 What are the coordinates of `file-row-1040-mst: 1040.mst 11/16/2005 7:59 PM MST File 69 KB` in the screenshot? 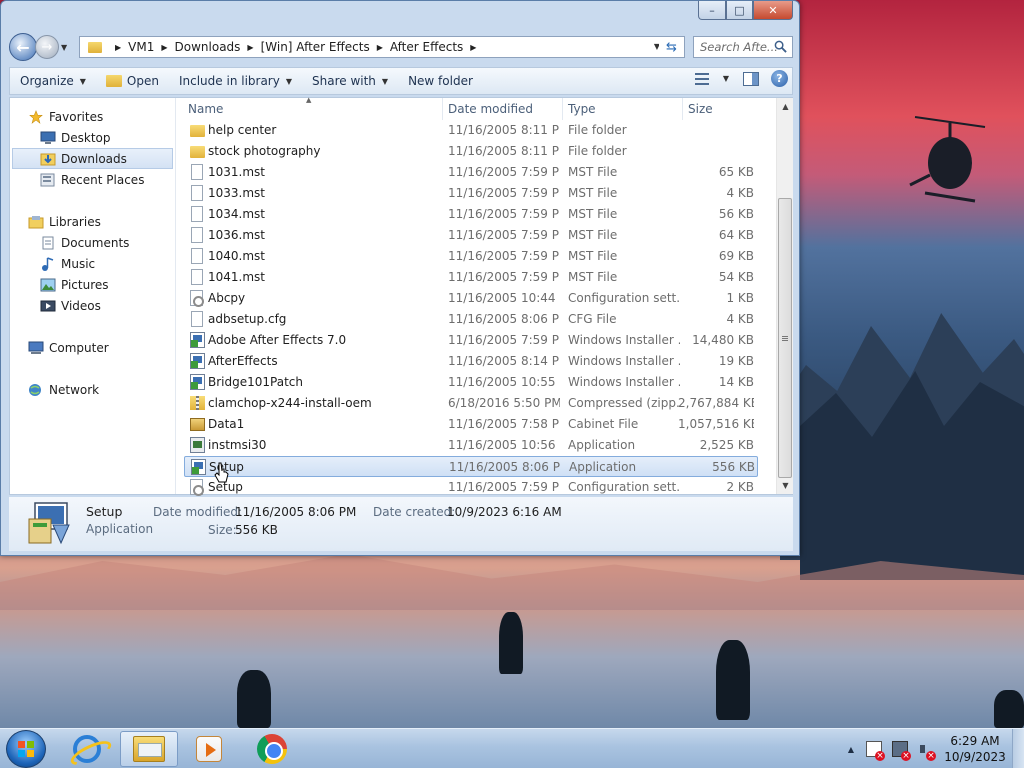 It's located at (471, 256).